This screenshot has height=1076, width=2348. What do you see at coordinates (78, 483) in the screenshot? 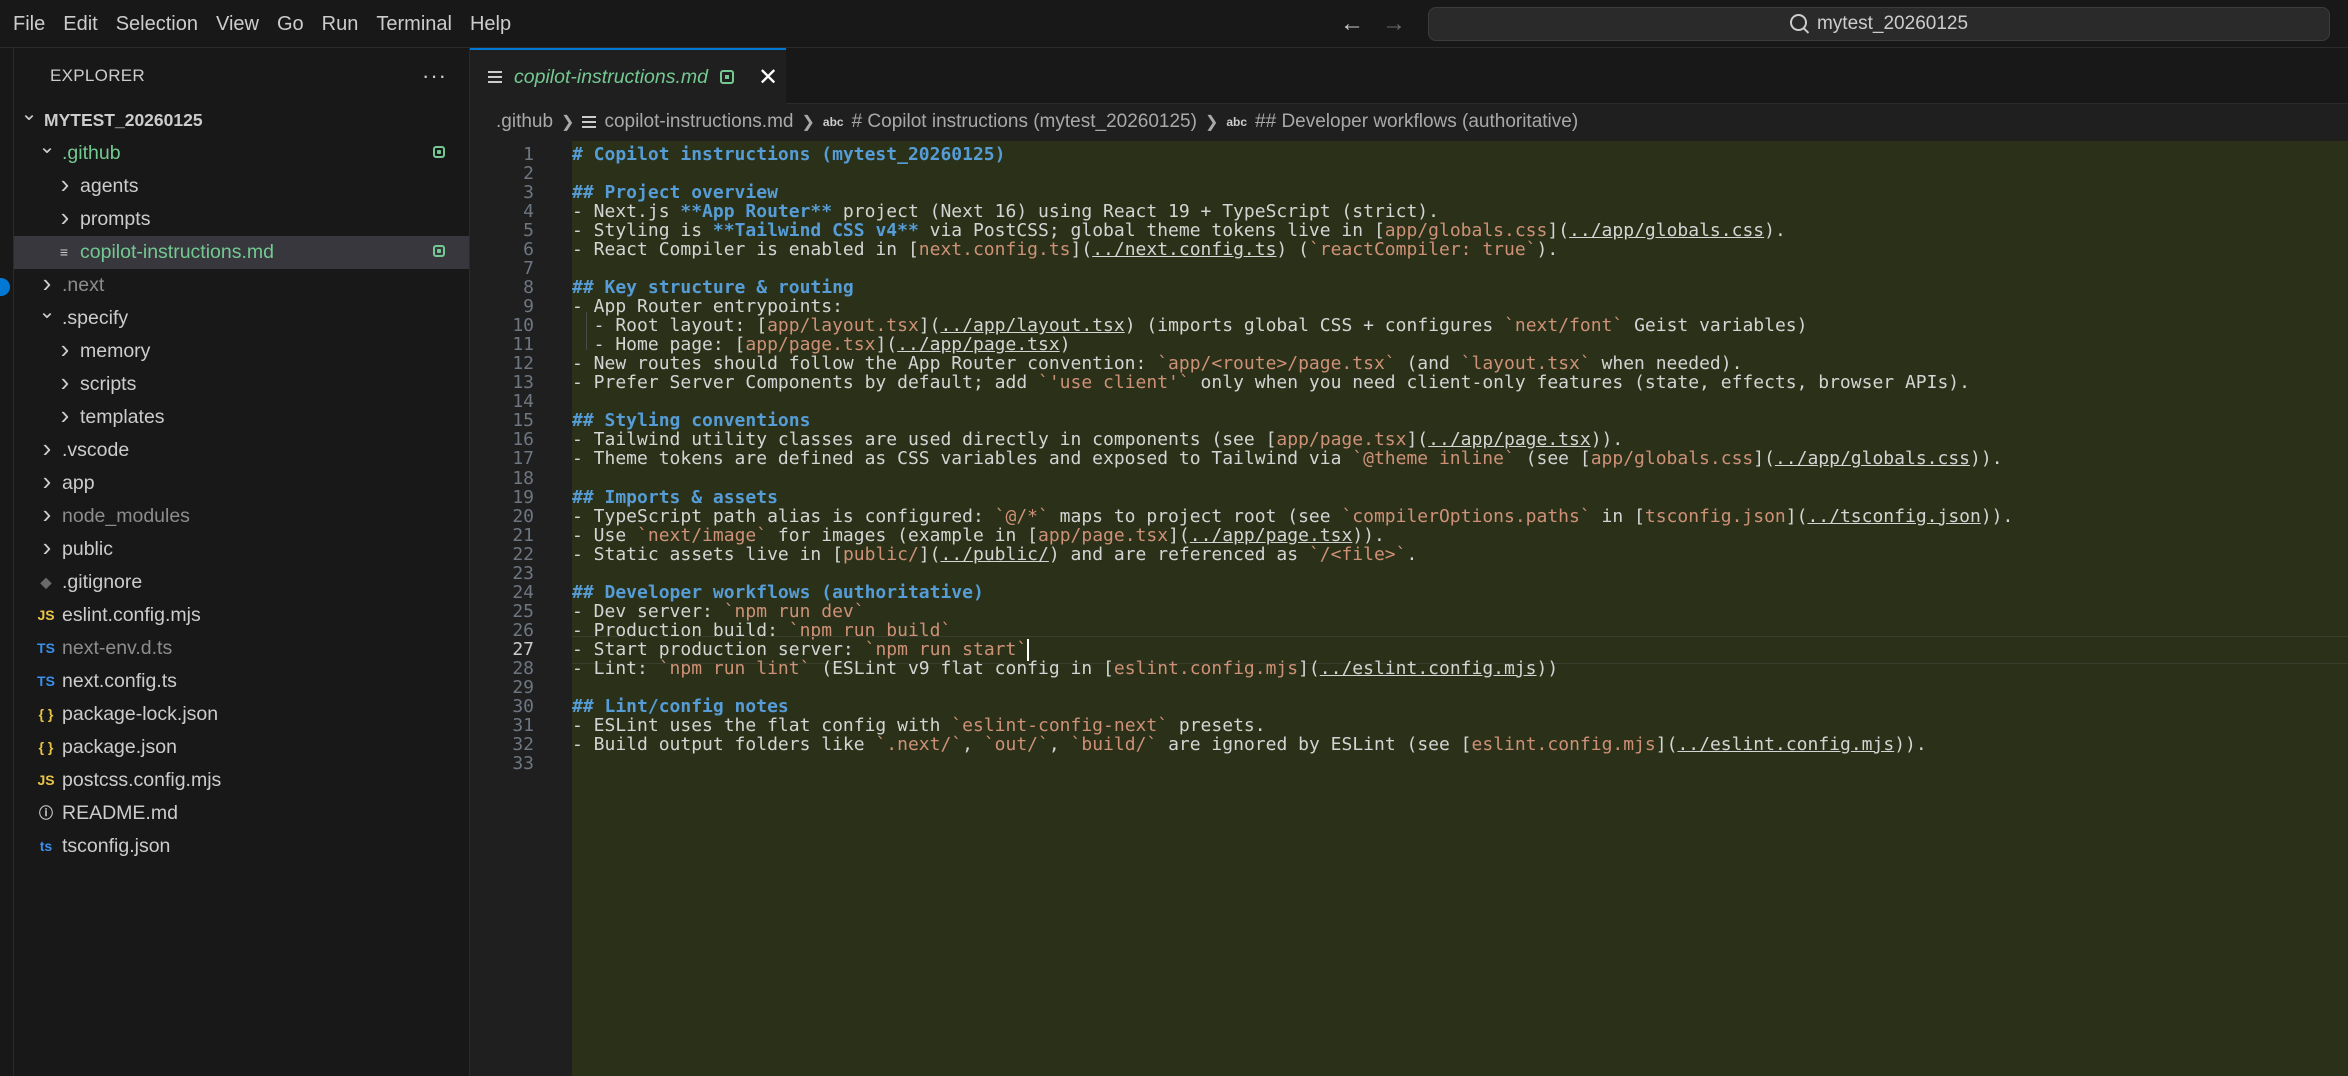
I see `tree-item-label: app` at bounding box center [78, 483].